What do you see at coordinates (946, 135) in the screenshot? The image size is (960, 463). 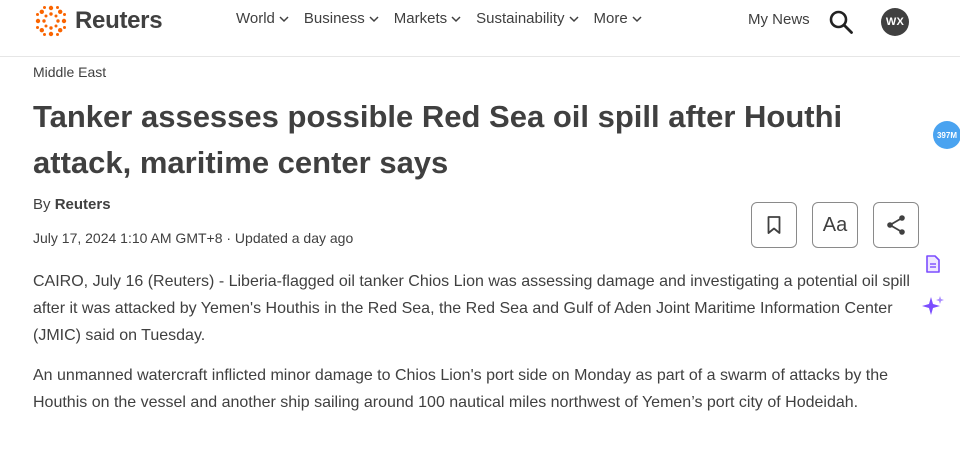 I see `floating-counter-badge: 397M` at bounding box center [946, 135].